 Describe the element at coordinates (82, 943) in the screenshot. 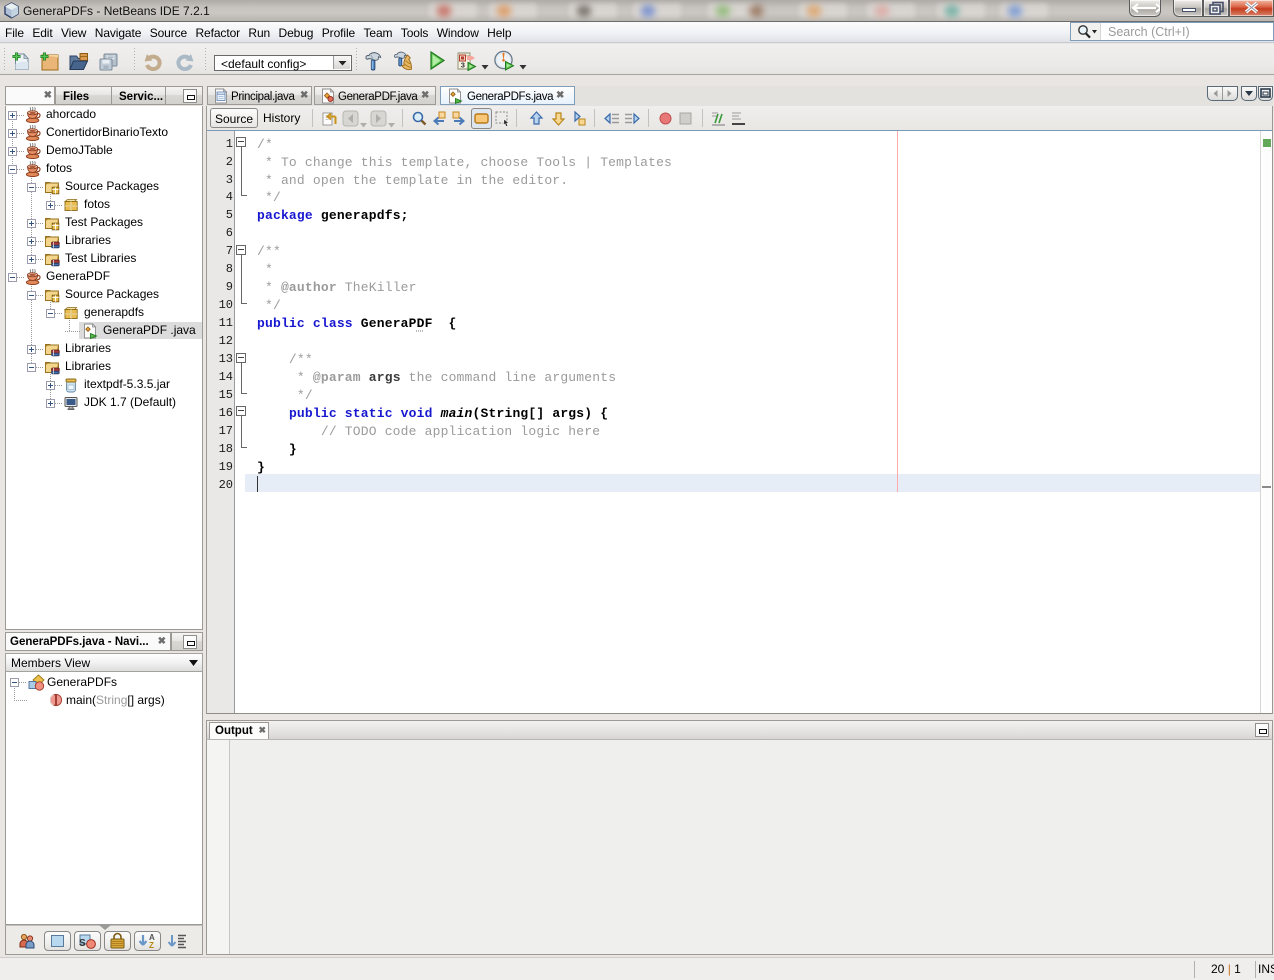

I see `svg-text: S` at that location.